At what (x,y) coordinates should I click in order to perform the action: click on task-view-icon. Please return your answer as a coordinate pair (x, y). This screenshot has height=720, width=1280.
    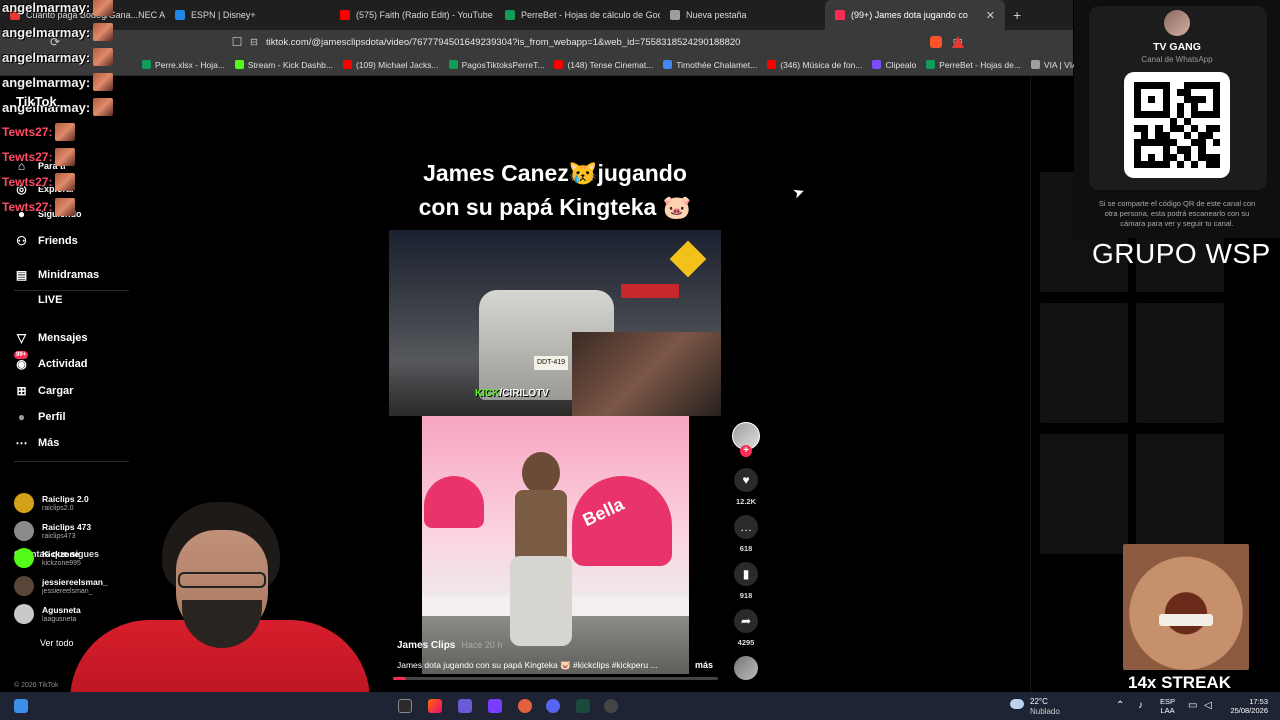
    Looking at the image, I should click on (405, 706).